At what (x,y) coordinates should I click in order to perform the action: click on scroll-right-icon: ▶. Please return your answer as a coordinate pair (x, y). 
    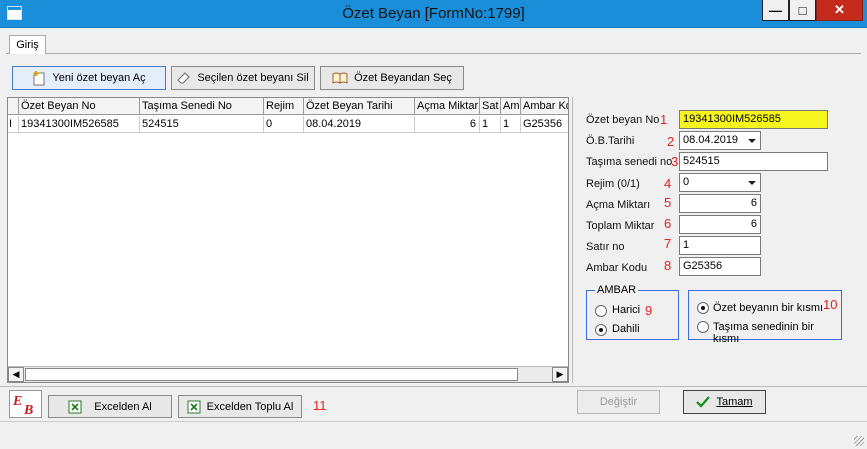
    Looking at the image, I should click on (560, 374).